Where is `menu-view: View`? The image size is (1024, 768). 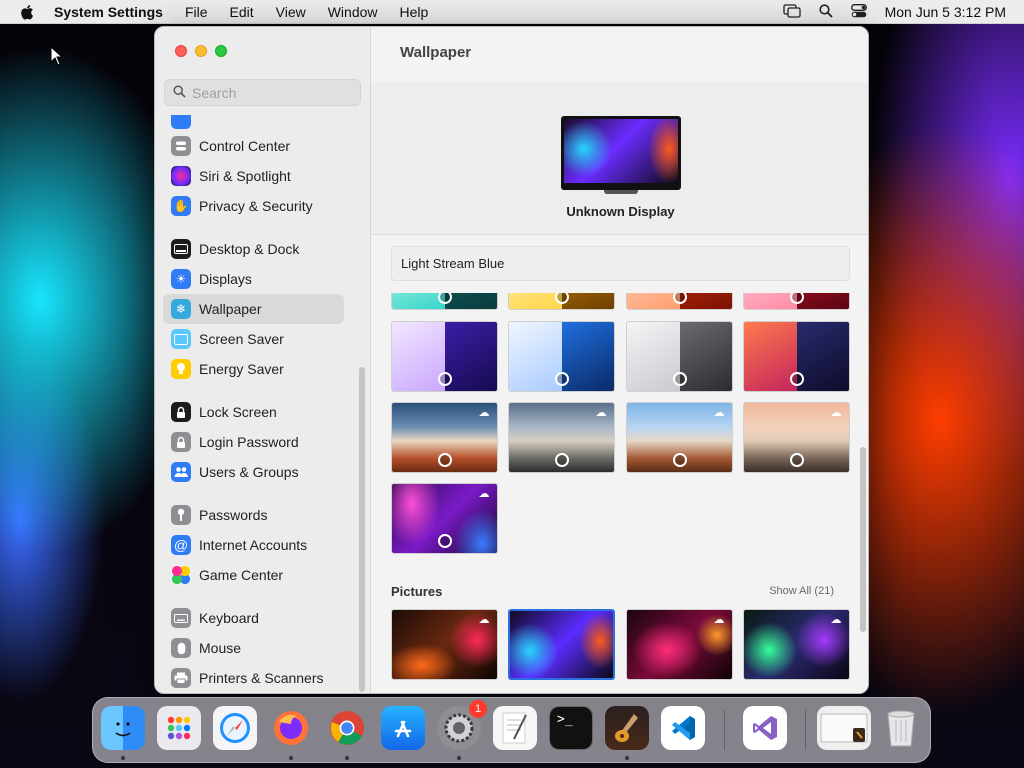
menu-view: View is located at coordinates (291, 12).